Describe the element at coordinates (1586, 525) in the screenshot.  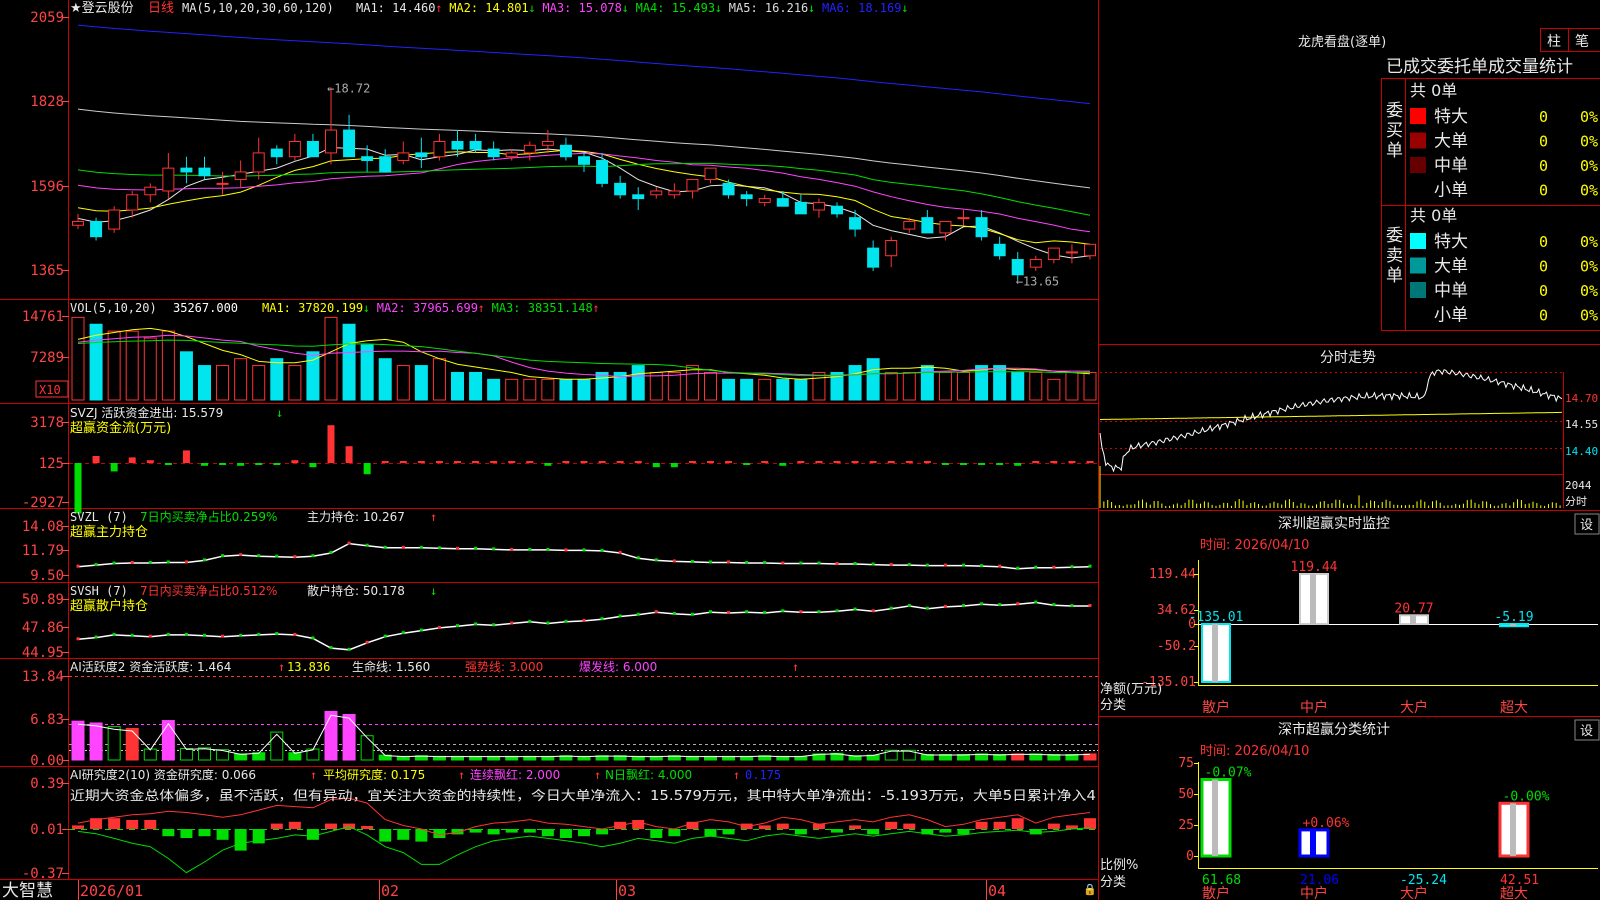
I see `sz-monitor-settings-button: 设` at that location.